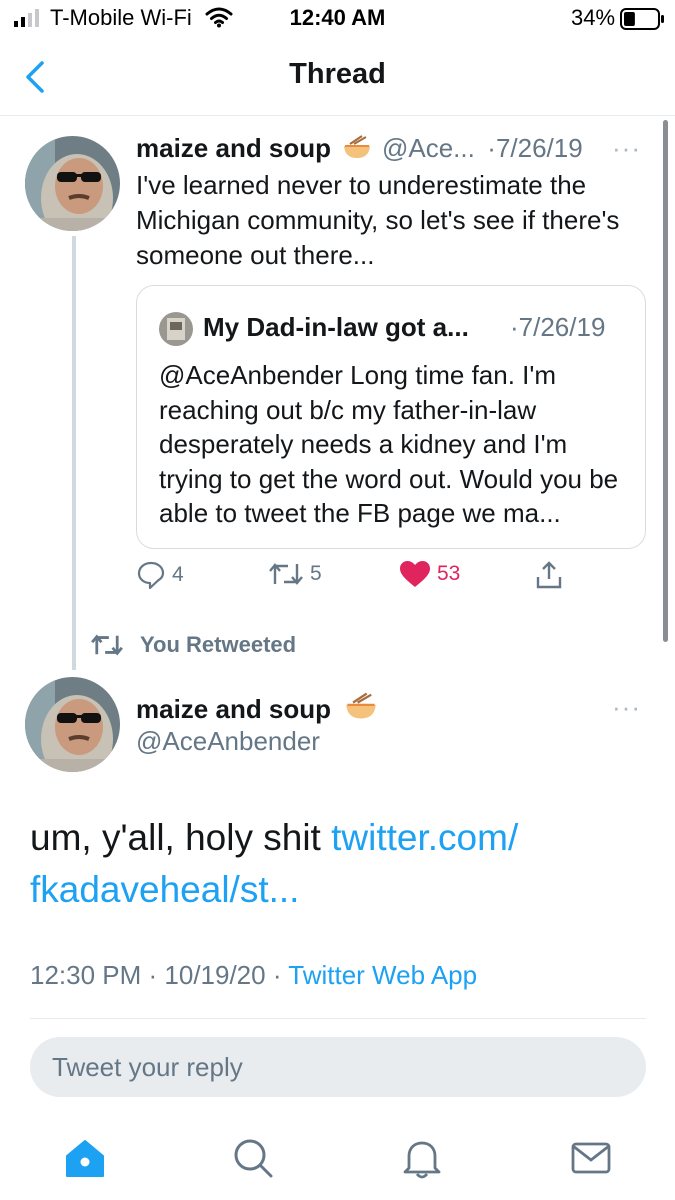  I want to click on status-bar: T-Mobile Wi-Fi 12:40 AM 34%, so click(337, 19).